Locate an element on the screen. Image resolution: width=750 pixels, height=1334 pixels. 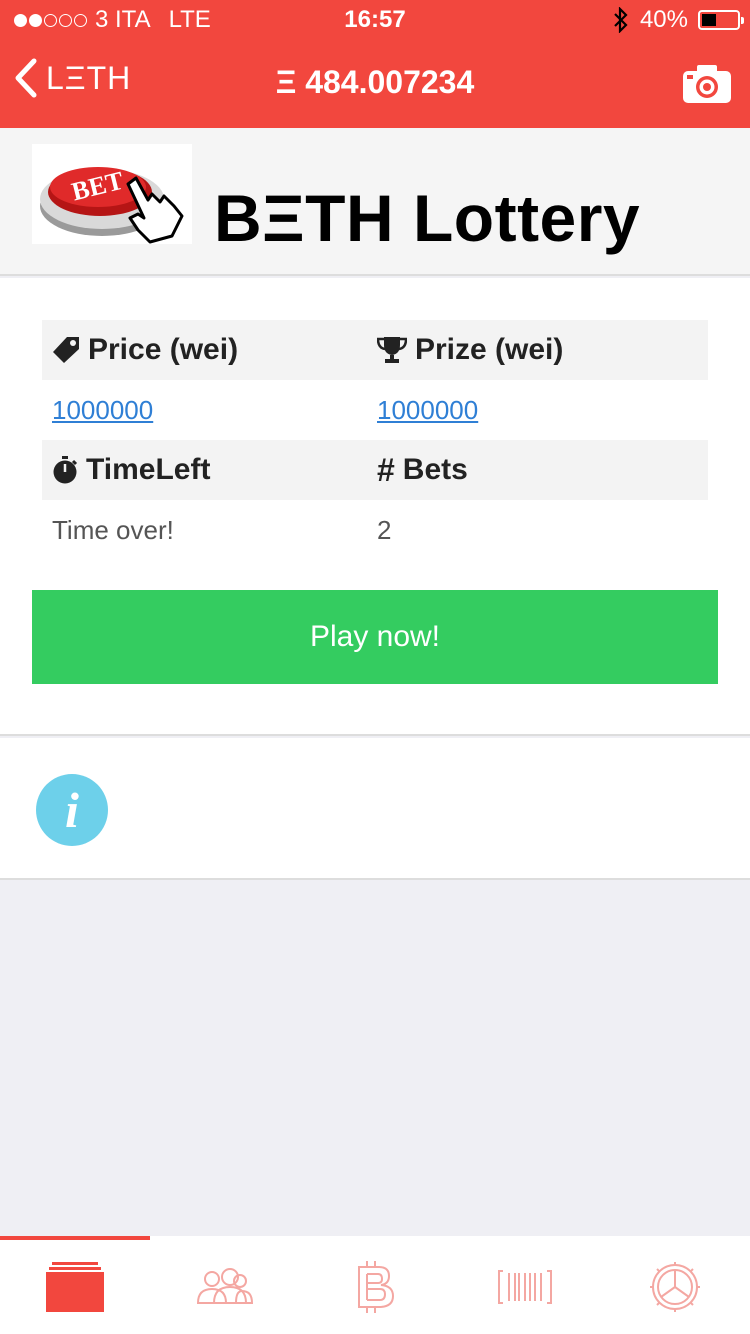
people-icon is located at coordinates (225, 1286).